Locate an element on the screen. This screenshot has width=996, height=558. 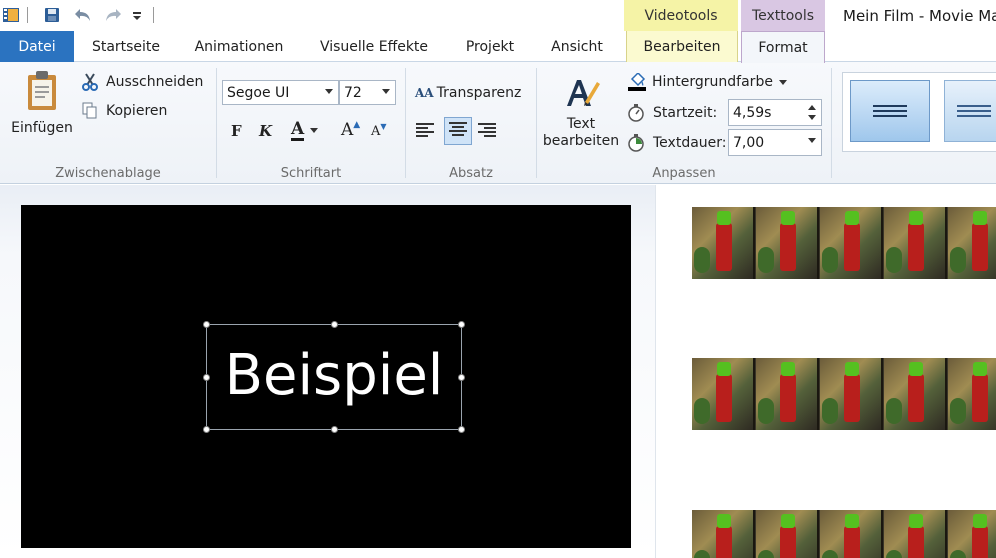
cut-label: Ausschneiden is located at coordinates (155, 82).